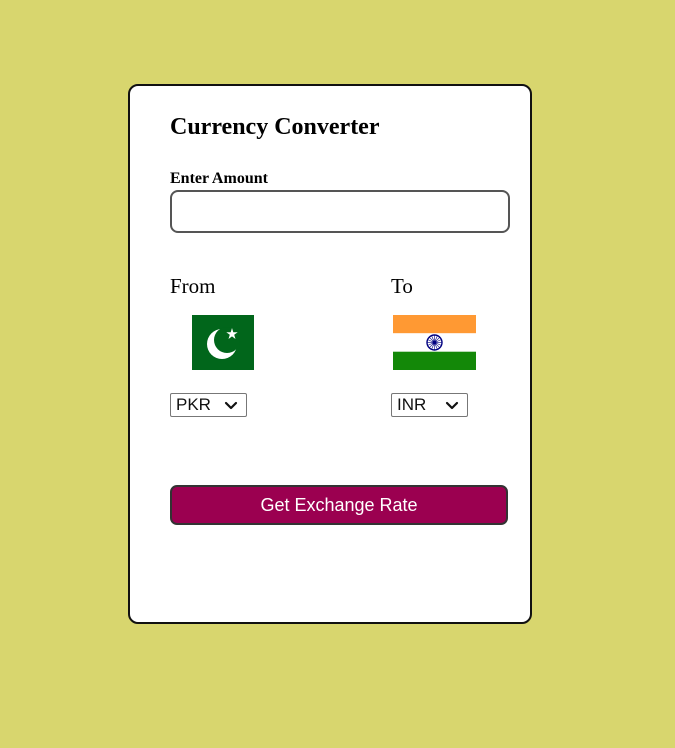 The height and width of the screenshot is (748, 675). Describe the element at coordinates (339, 505) in the screenshot. I see `get-exchange-rate-button: Get Exchange Rate` at that location.